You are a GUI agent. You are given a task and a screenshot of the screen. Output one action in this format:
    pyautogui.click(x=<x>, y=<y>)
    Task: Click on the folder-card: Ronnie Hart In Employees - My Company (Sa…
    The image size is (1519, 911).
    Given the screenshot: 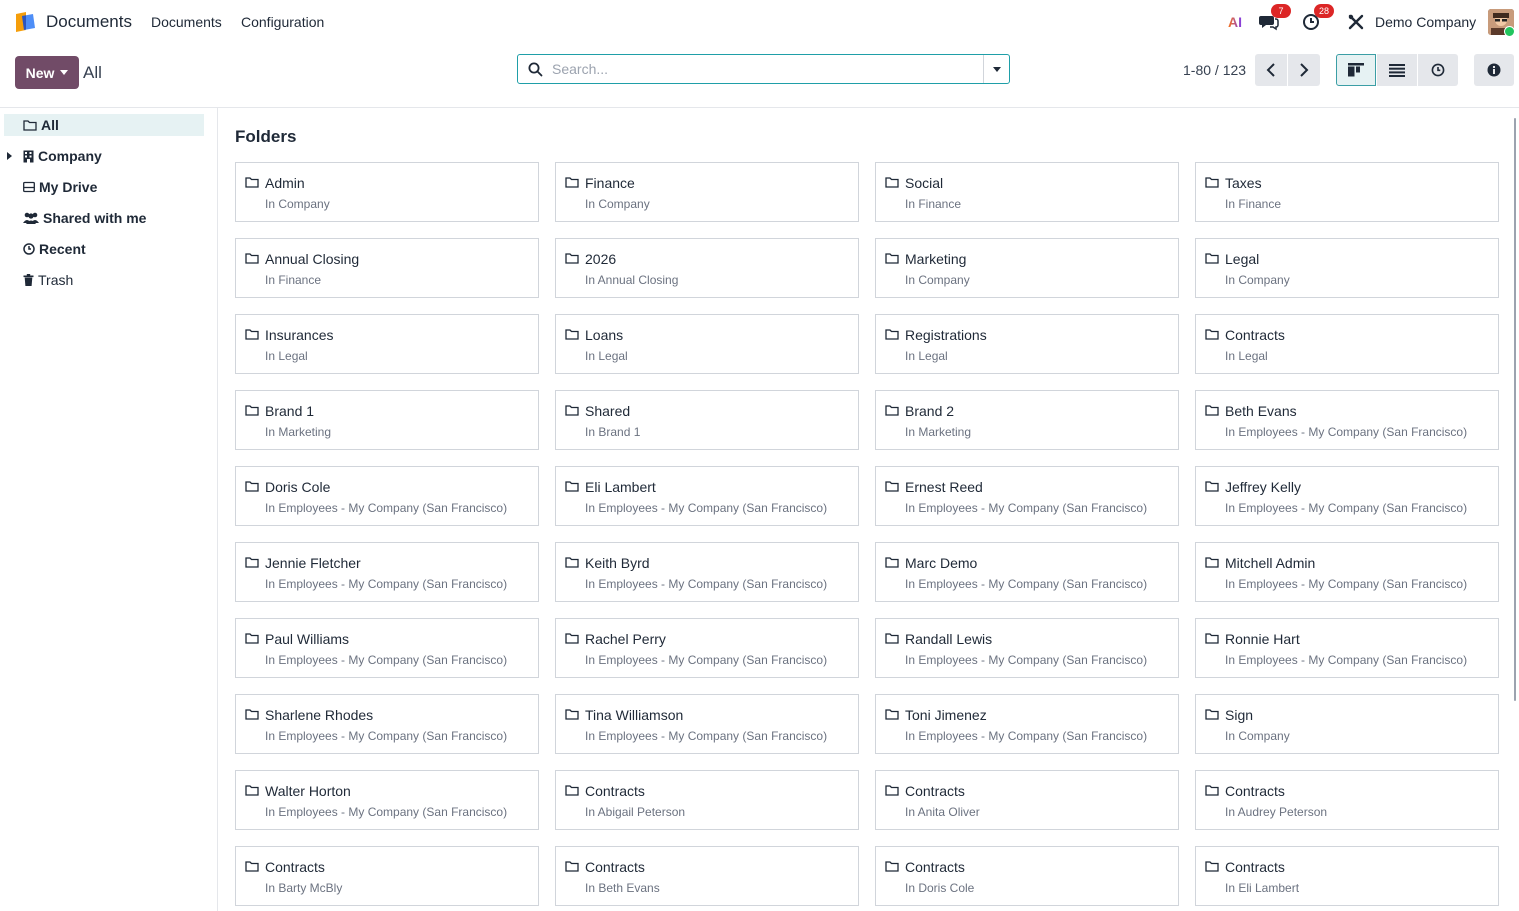 What is the action you would take?
    pyautogui.click(x=1347, y=648)
    